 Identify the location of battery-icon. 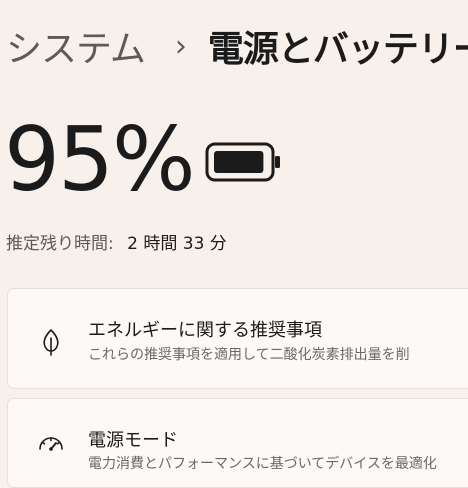
(242, 162).